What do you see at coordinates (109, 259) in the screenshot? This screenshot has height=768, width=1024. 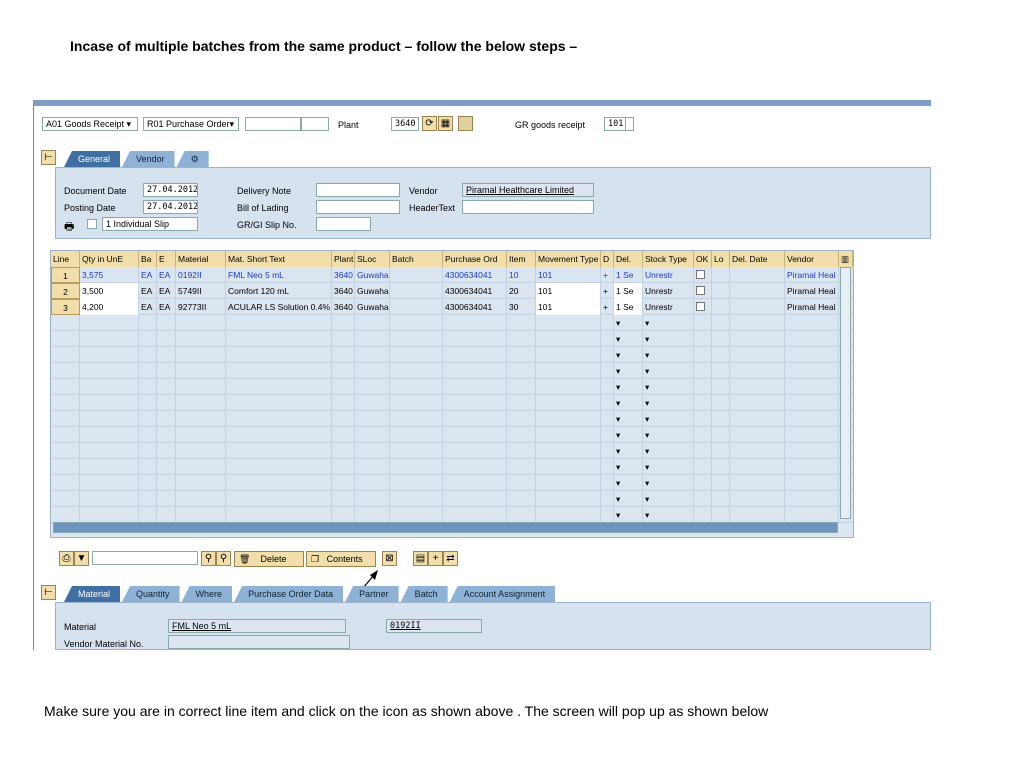 I see `column-header-qty: Qty in UnE` at bounding box center [109, 259].